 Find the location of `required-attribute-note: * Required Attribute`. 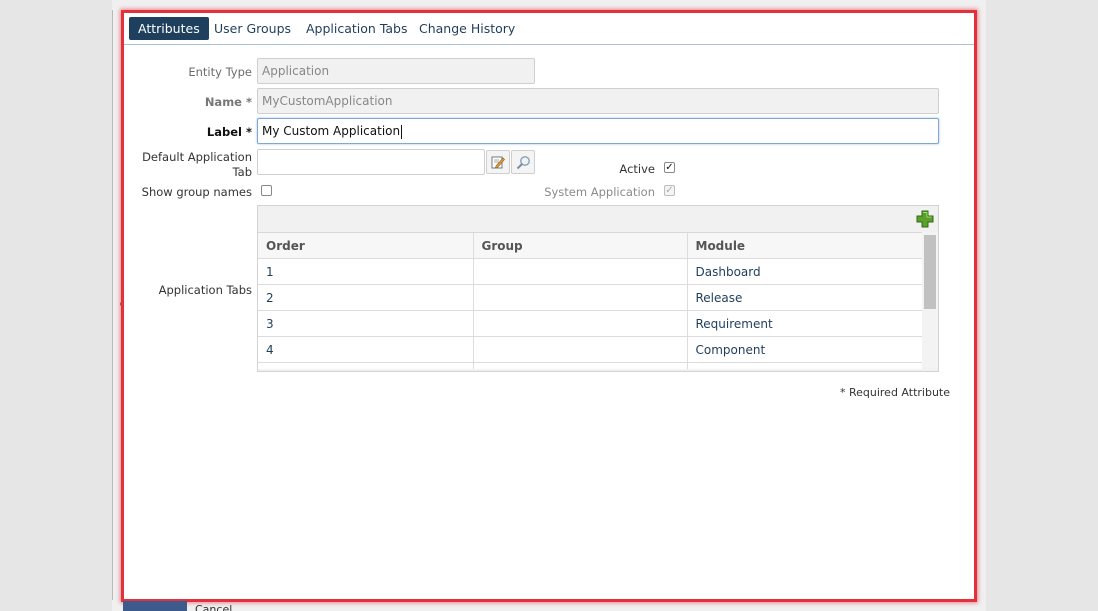

required-attribute-note: * Required Attribute is located at coordinates (894, 392).